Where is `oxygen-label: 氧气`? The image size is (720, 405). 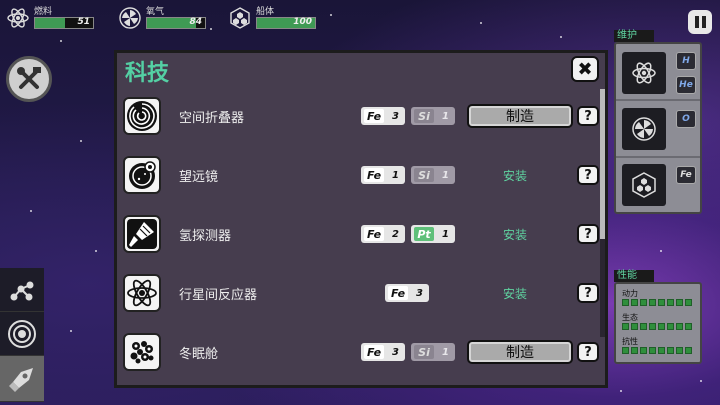 oxygen-label: 氧气 is located at coordinates (155, 12).